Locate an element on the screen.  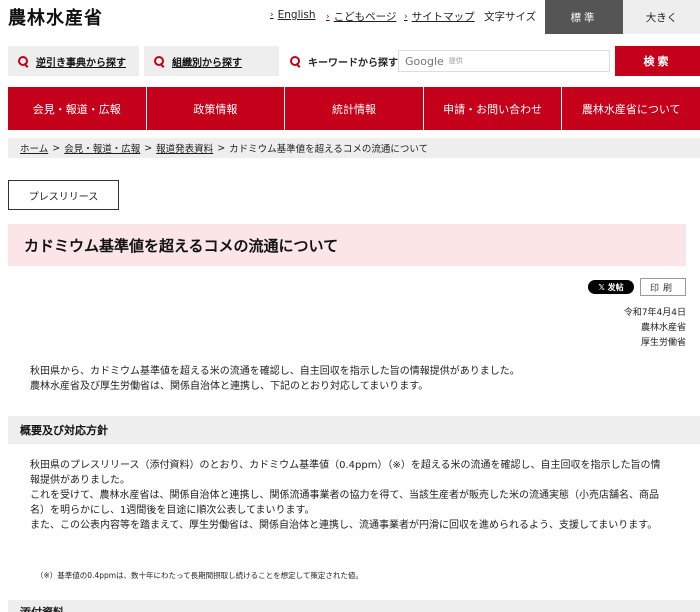
breadcrumb-press: 会見・報道・広報 is located at coordinates (102, 148).